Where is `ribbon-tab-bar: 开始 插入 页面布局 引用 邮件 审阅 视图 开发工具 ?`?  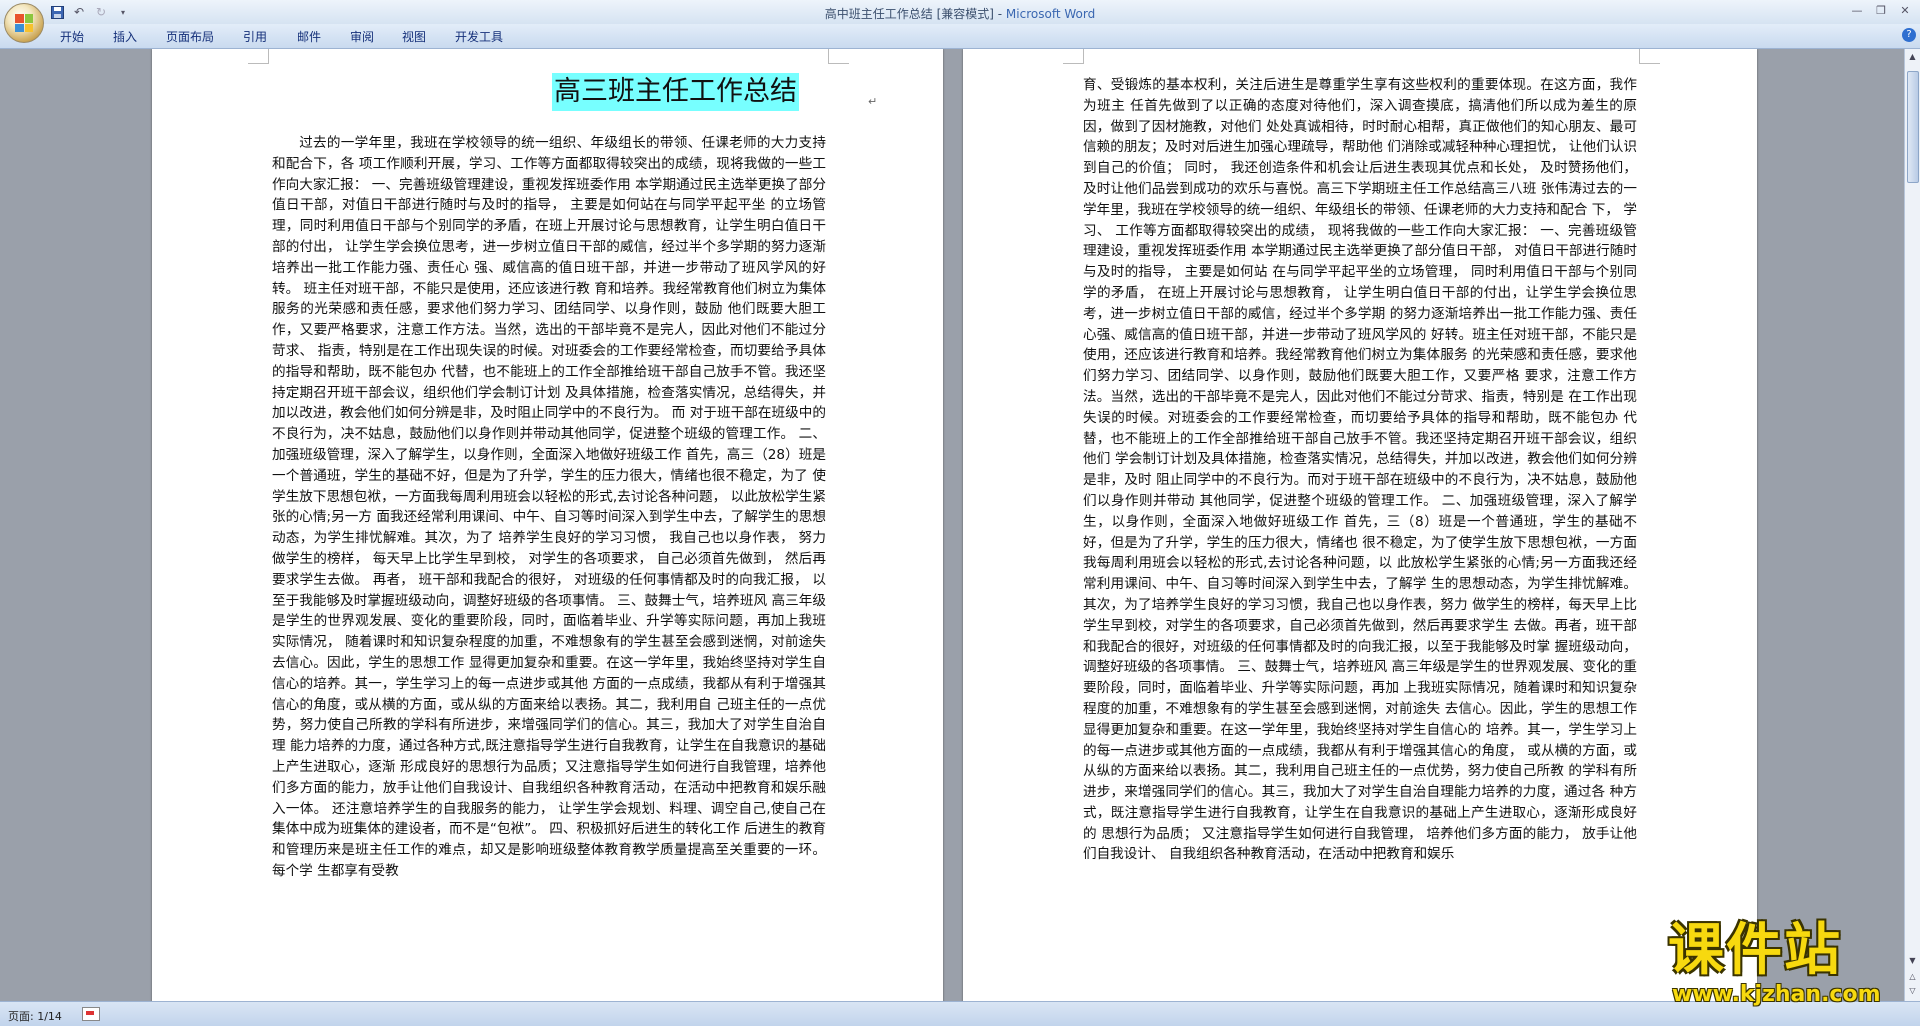 ribbon-tab-bar: 开始 插入 页面布局 引用 邮件 审阅 视图 开发工具 ? is located at coordinates (960, 36).